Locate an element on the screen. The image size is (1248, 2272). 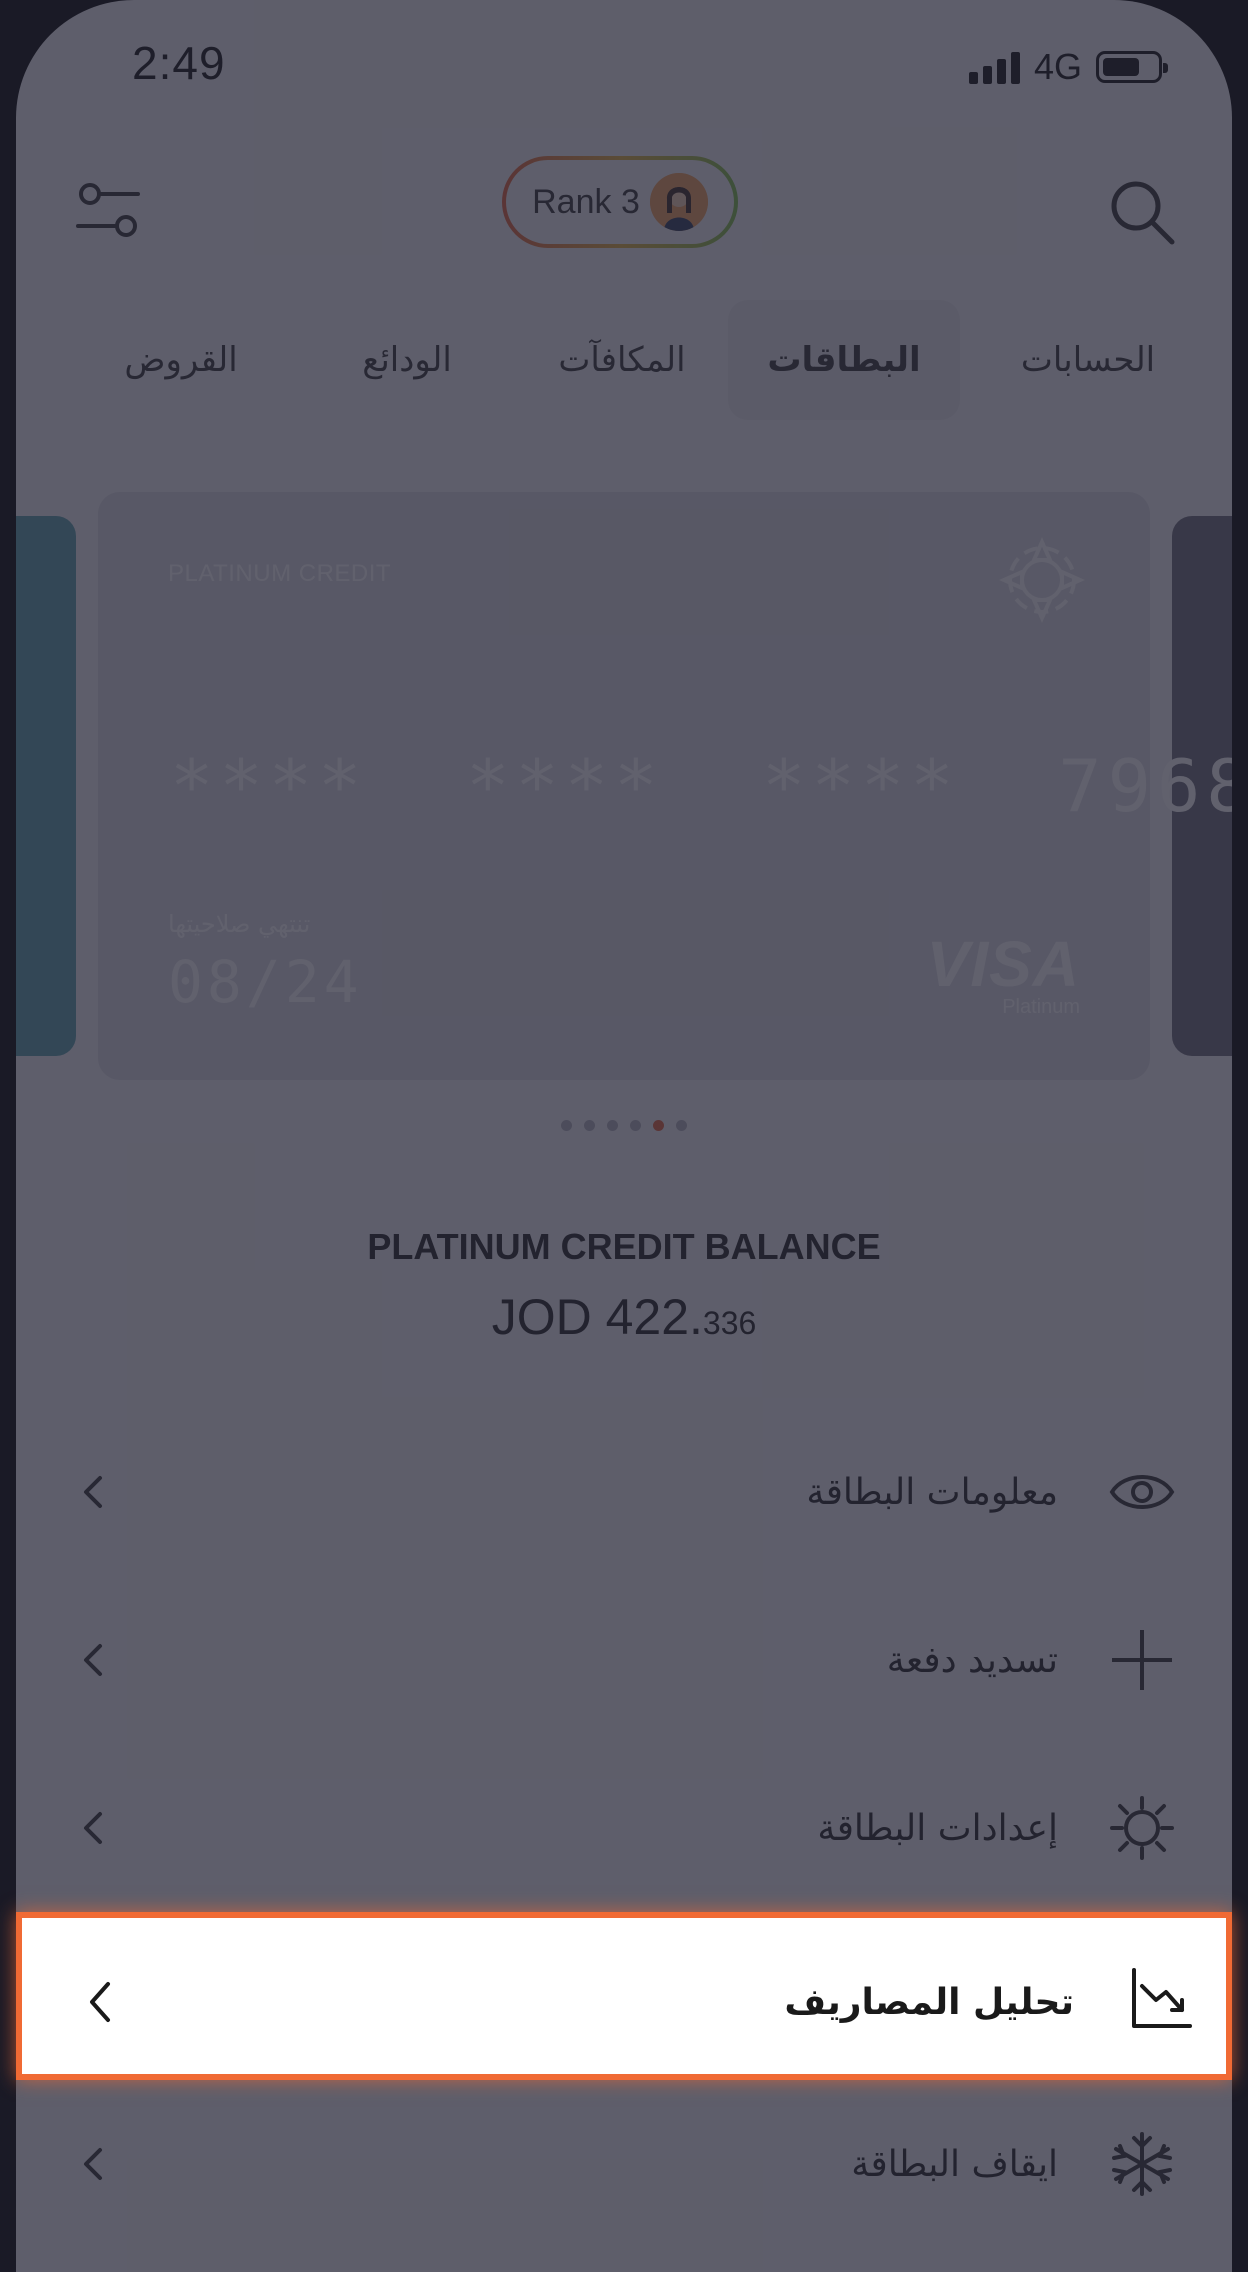
menu-item-label: تحليل المصاريف is located at coordinates (929, 2002).